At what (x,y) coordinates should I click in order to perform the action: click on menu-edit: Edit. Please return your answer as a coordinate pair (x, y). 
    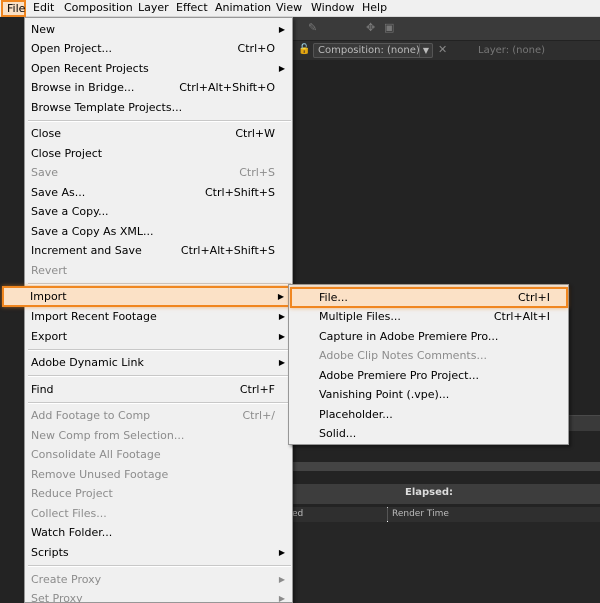
    Looking at the image, I should click on (43, 8).